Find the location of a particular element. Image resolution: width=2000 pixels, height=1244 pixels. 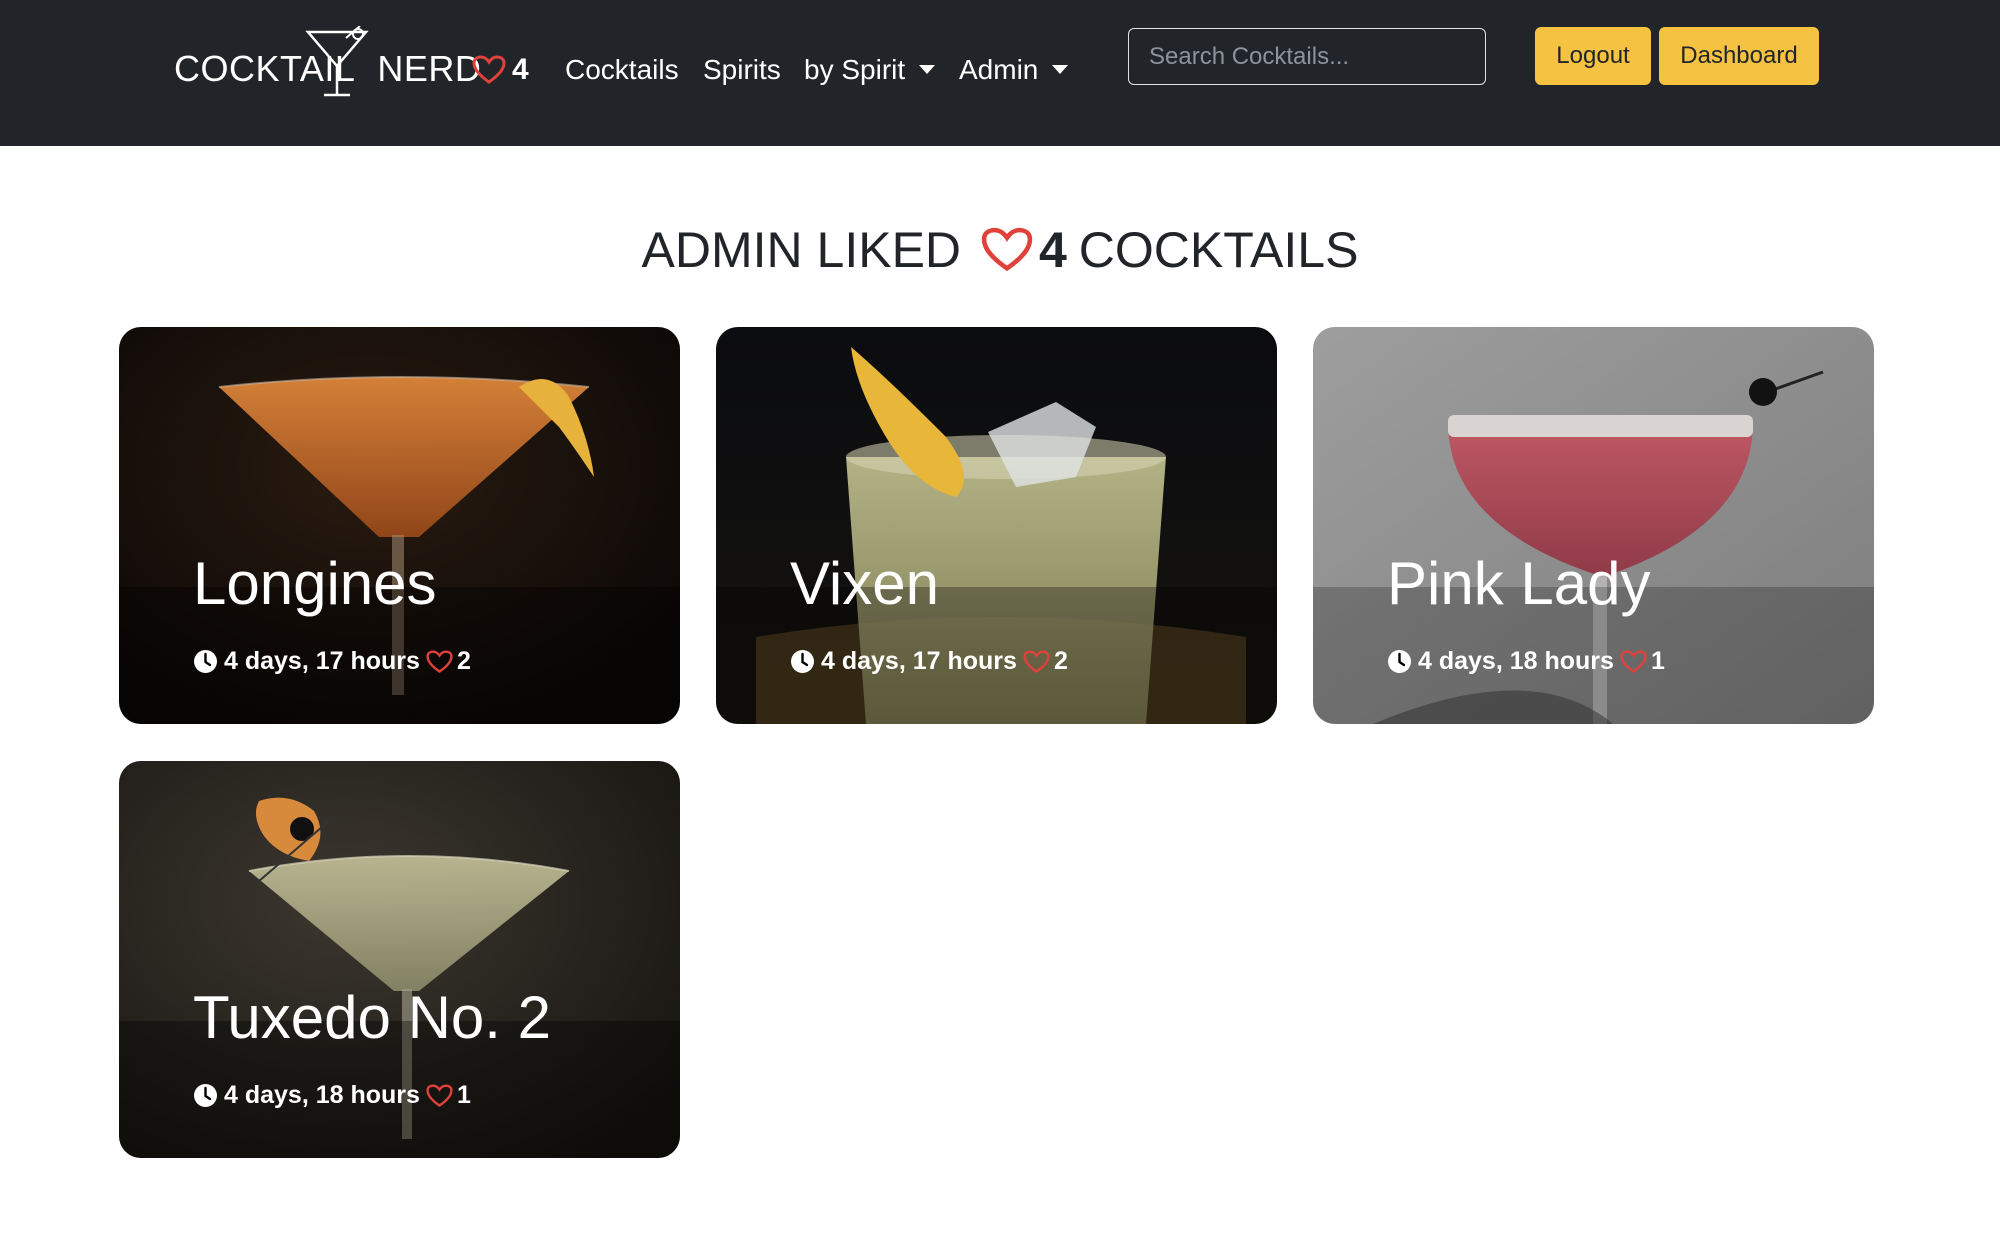

cocktail-title: Tuxedo No. 2 is located at coordinates (372, 1017).